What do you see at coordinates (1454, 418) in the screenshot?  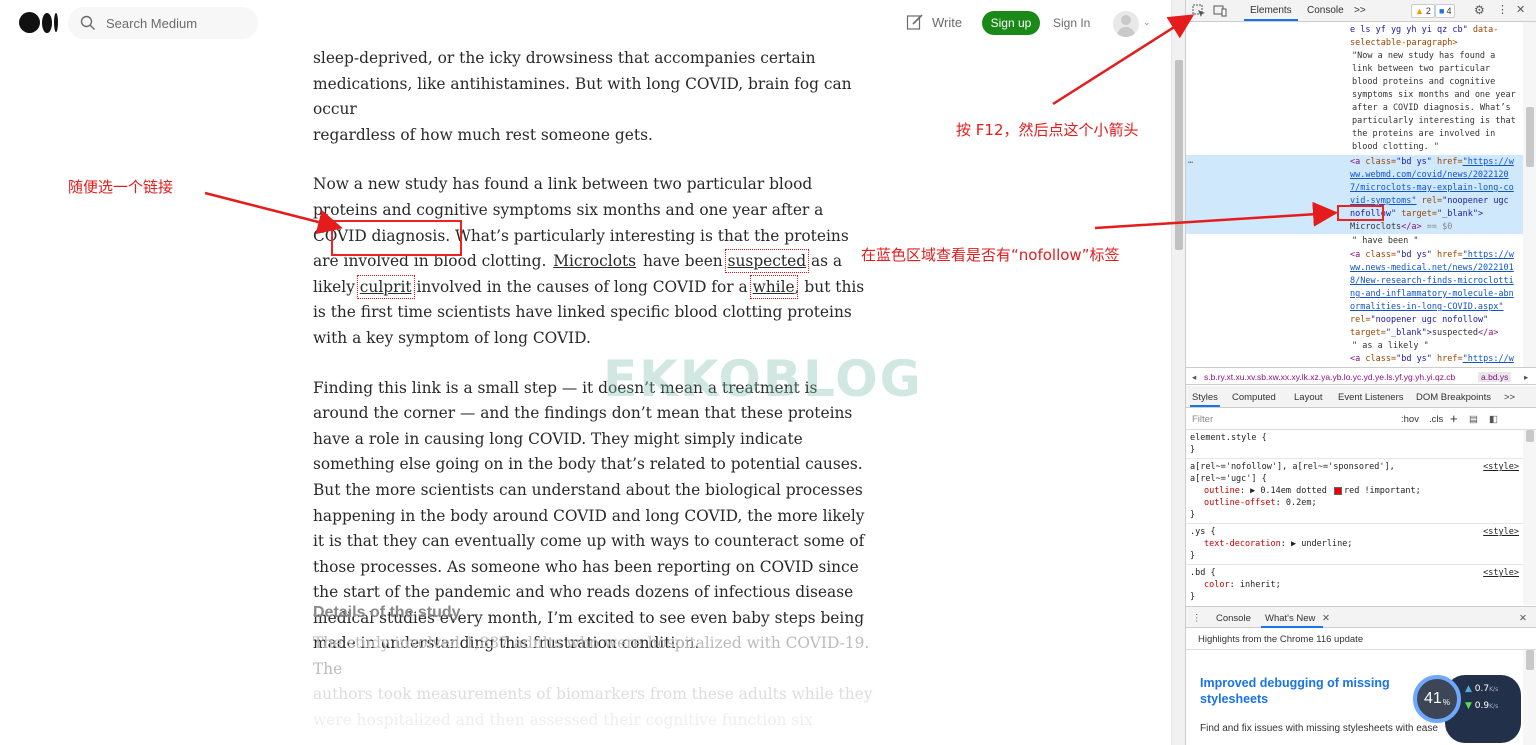 I see `add-rule-icon: +` at bounding box center [1454, 418].